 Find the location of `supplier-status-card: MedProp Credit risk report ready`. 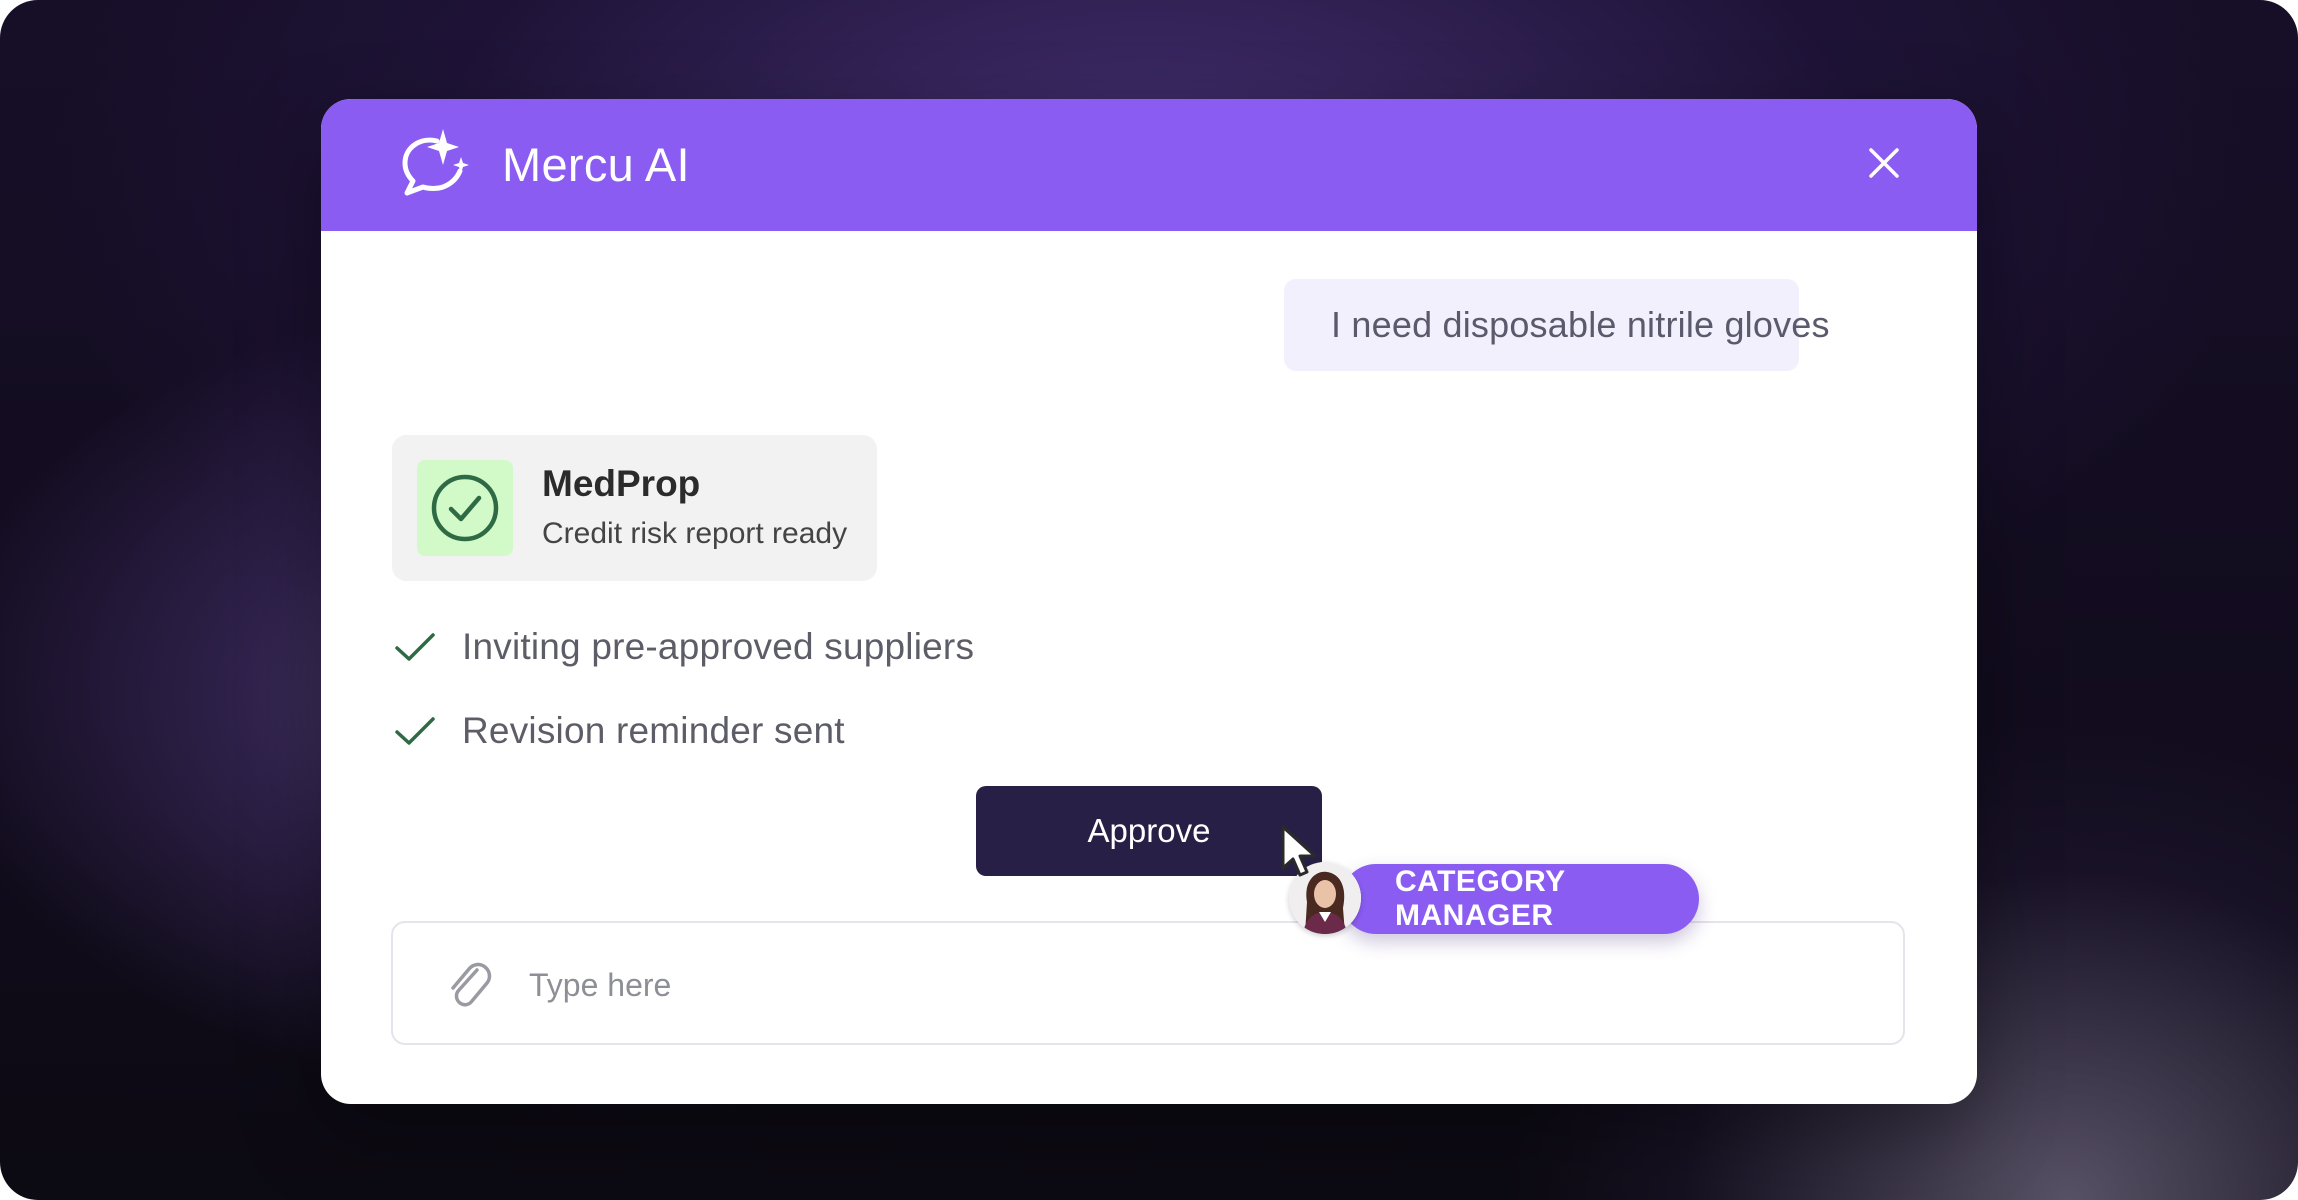

supplier-status-card: MedProp Credit risk report ready is located at coordinates (634, 508).